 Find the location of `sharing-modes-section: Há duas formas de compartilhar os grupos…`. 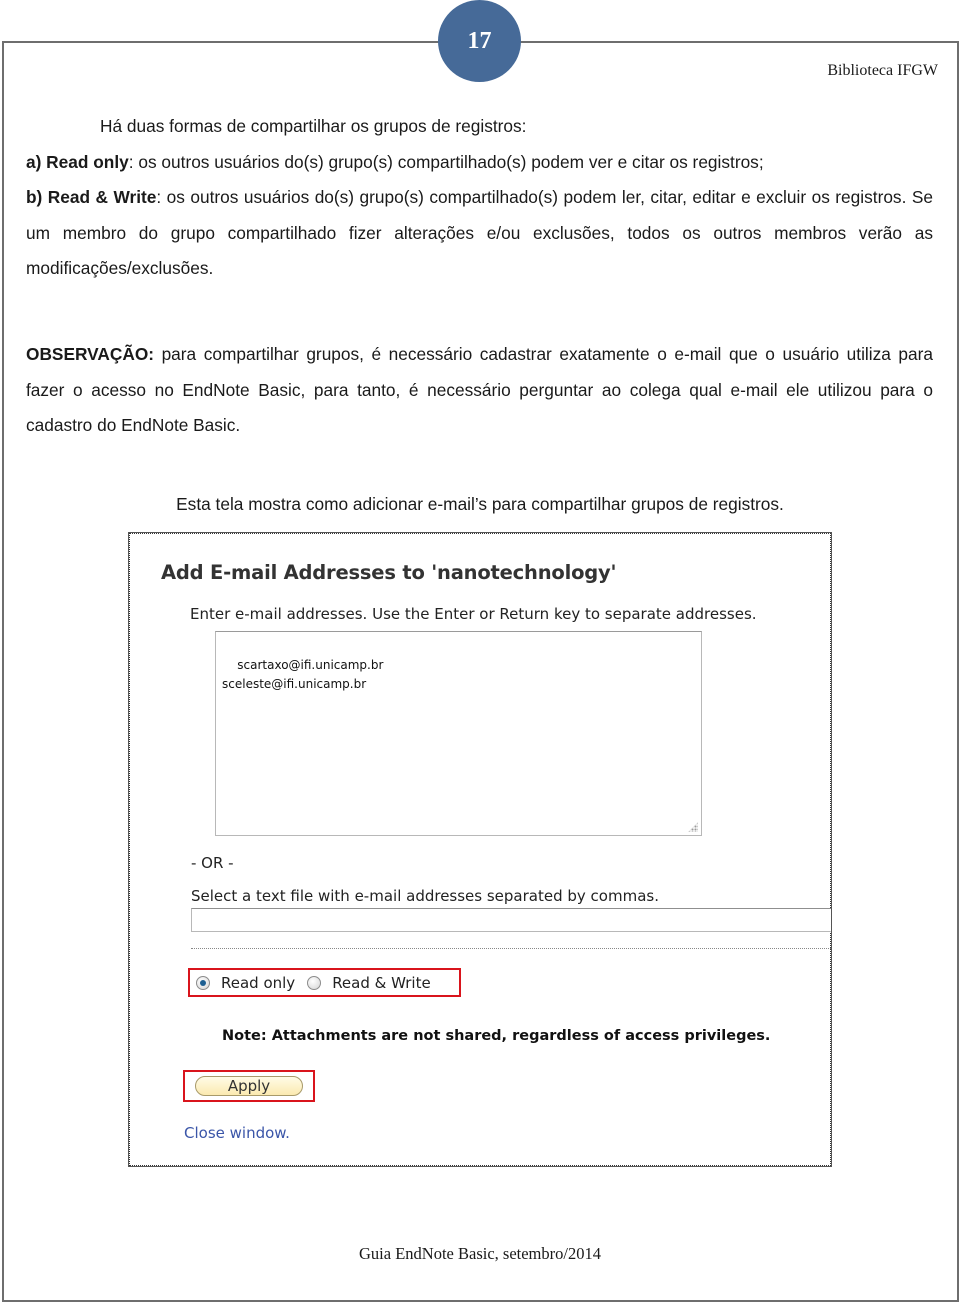

sharing-modes-section: Há duas formas de compartilhar os grupos… is located at coordinates (479, 198).